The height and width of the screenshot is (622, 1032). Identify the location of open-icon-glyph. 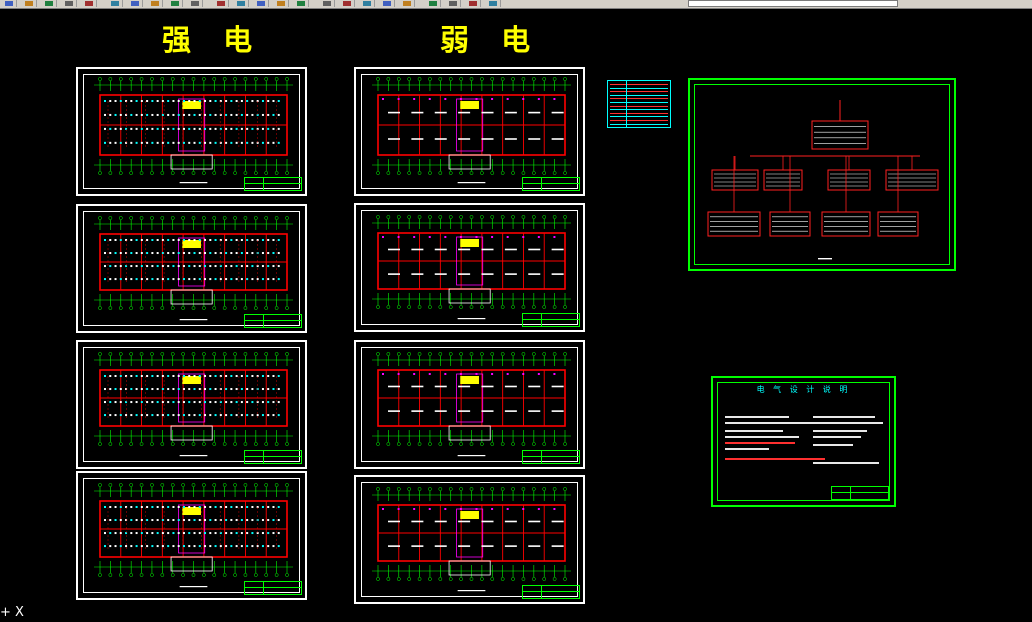
(29, 3).